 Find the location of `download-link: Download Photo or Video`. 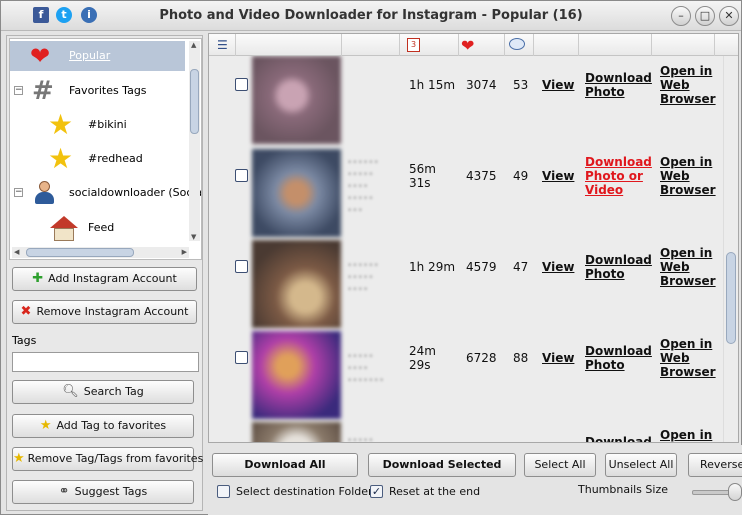

download-link: Download Photo or Video is located at coordinates (618, 176).